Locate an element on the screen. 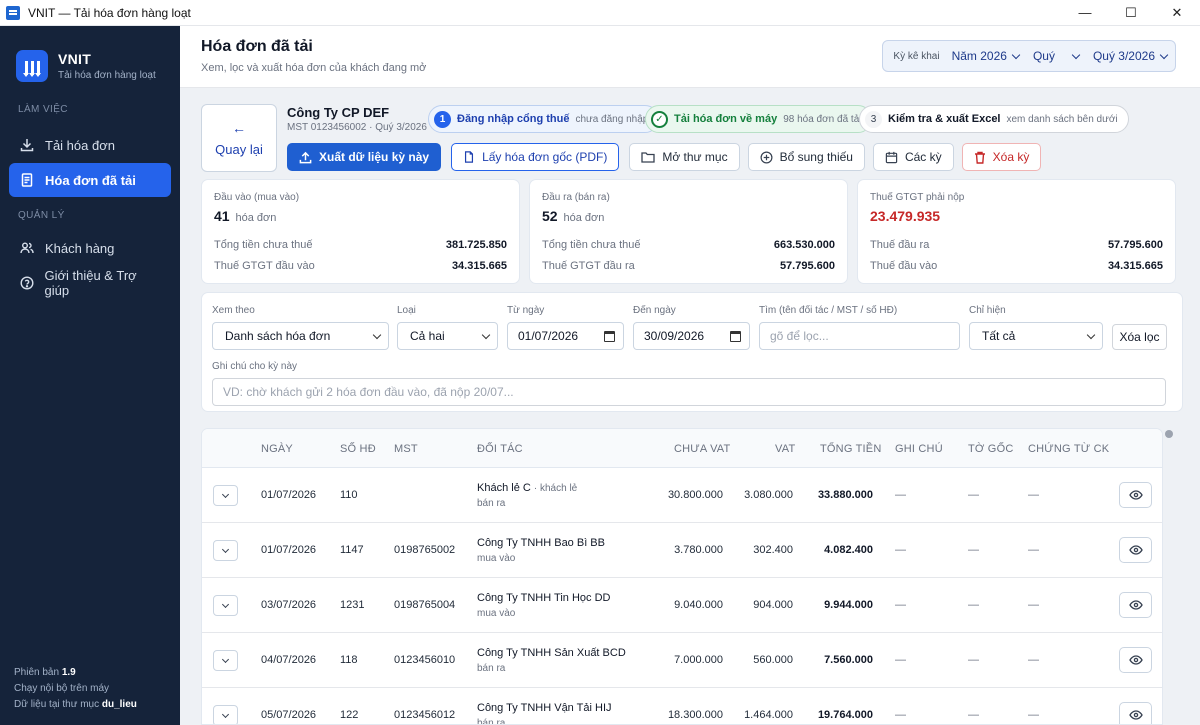 The width and height of the screenshot is (1200, 725). window-titlebar: VNIT — Tải hóa đơn hàng loạt — ☐ ✕ is located at coordinates (600, 13).